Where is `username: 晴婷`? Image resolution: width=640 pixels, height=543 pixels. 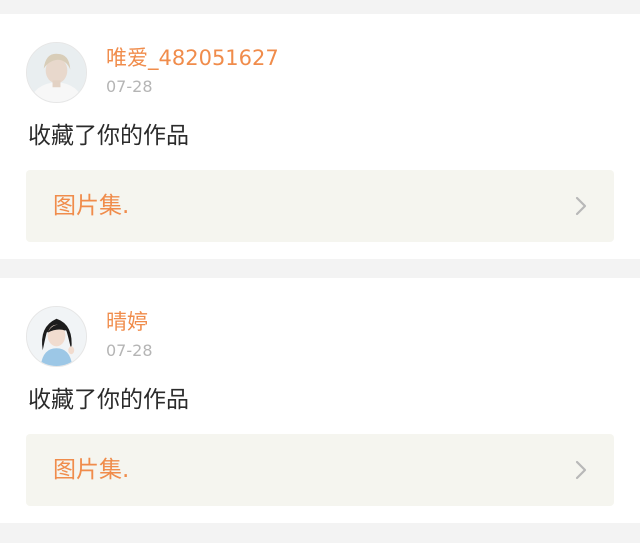
username: 晴婷 is located at coordinates (127, 322).